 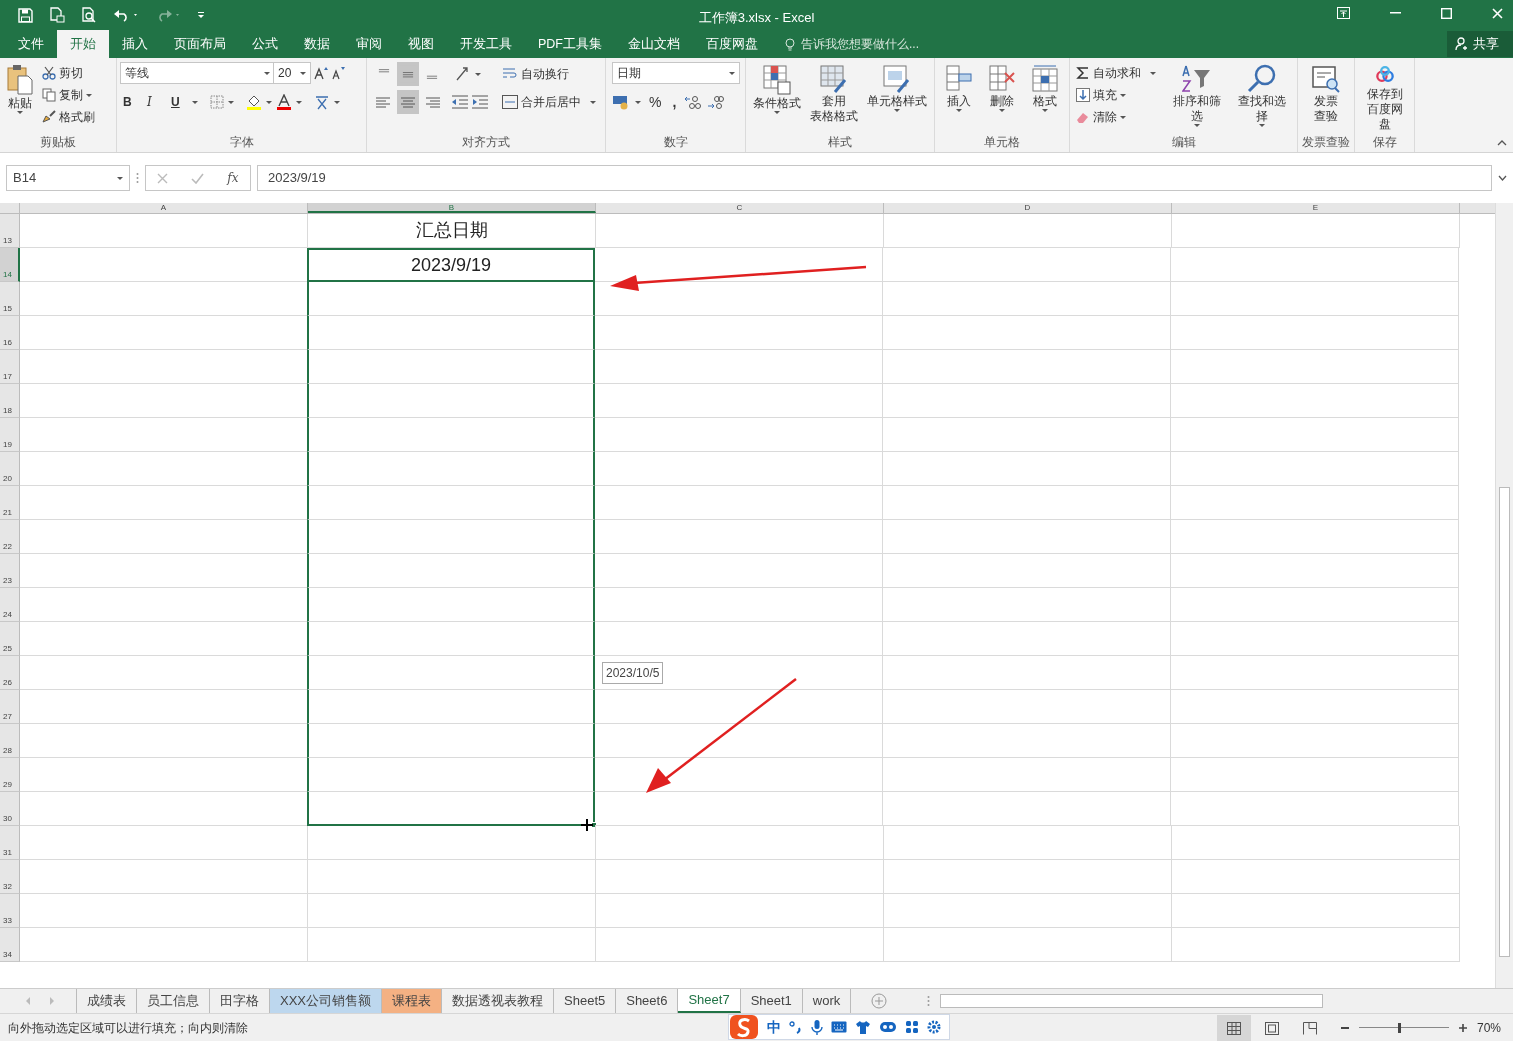 I want to click on menu-tab: 页面布局, so click(x=200, y=44).